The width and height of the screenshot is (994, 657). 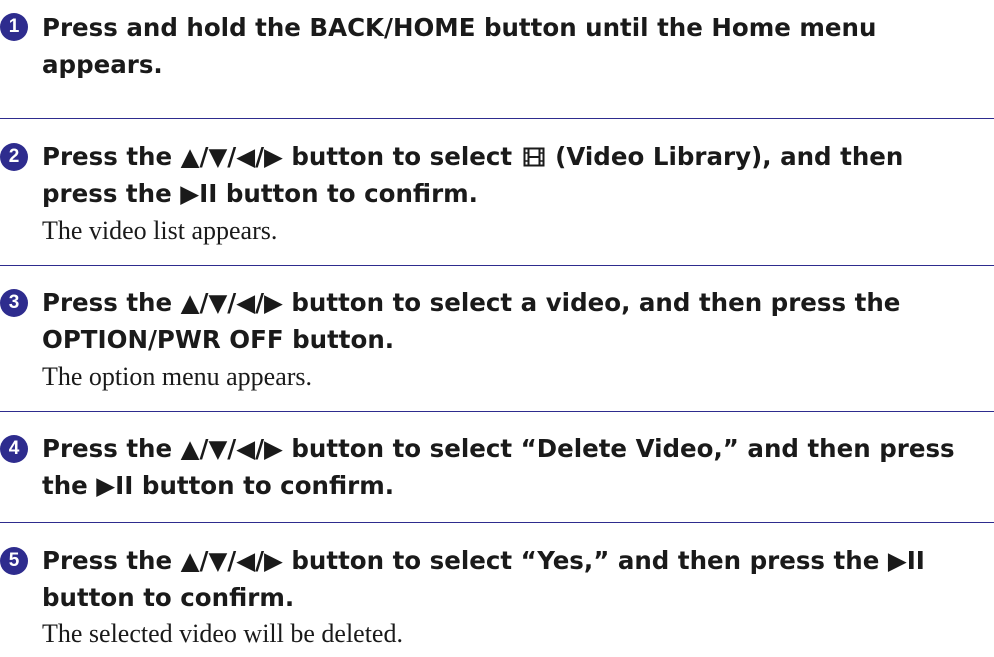 I want to click on step-number-badge-5: 5, so click(x=14, y=561).